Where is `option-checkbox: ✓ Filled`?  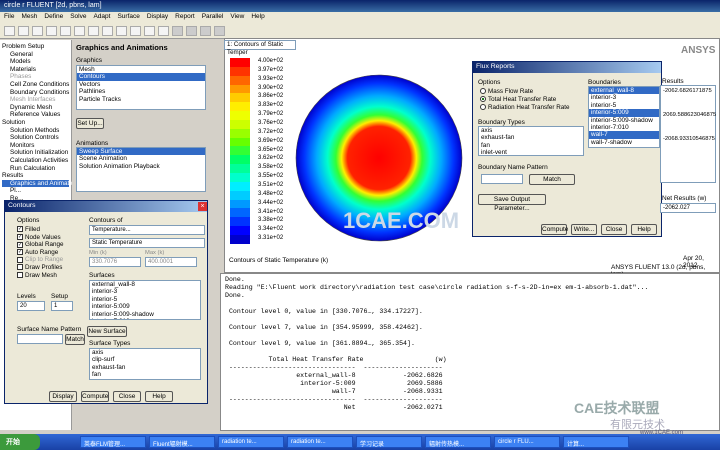
option-checkbox: ✓ Filled is located at coordinates (40, 230).